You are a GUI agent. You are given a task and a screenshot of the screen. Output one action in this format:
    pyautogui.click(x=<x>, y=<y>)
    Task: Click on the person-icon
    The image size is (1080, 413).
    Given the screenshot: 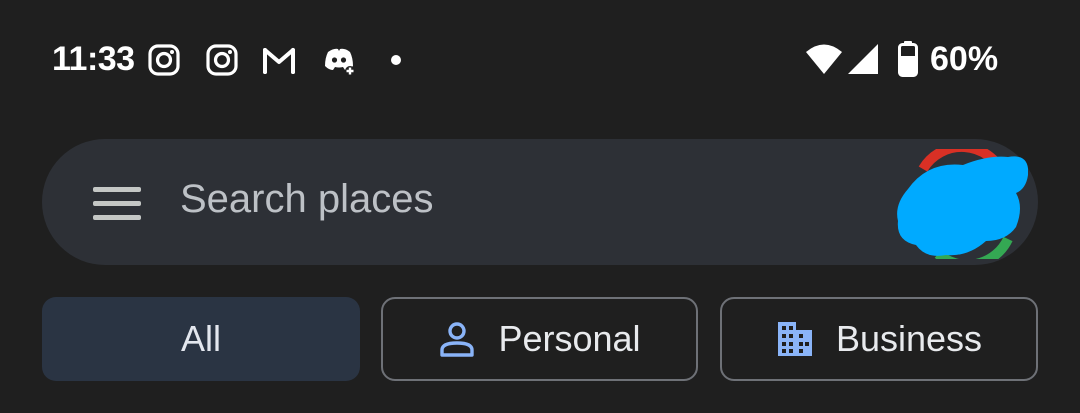 What is the action you would take?
    pyautogui.click(x=457, y=339)
    